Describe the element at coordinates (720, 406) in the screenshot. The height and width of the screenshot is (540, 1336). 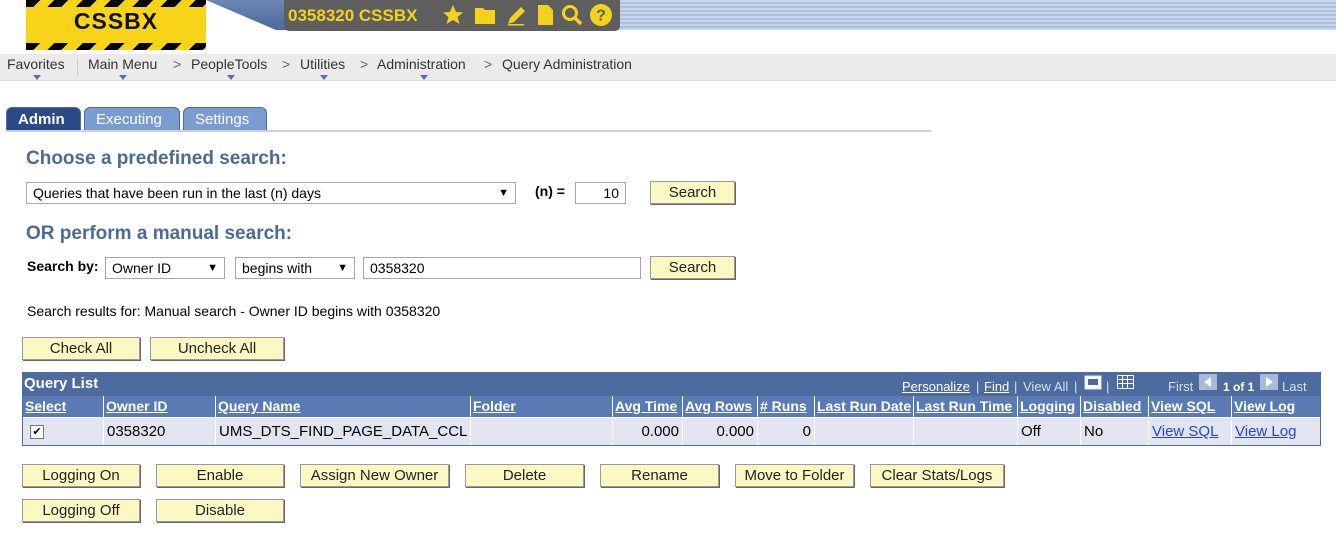
I see `col-avg-rows: Avg Rows` at that location.